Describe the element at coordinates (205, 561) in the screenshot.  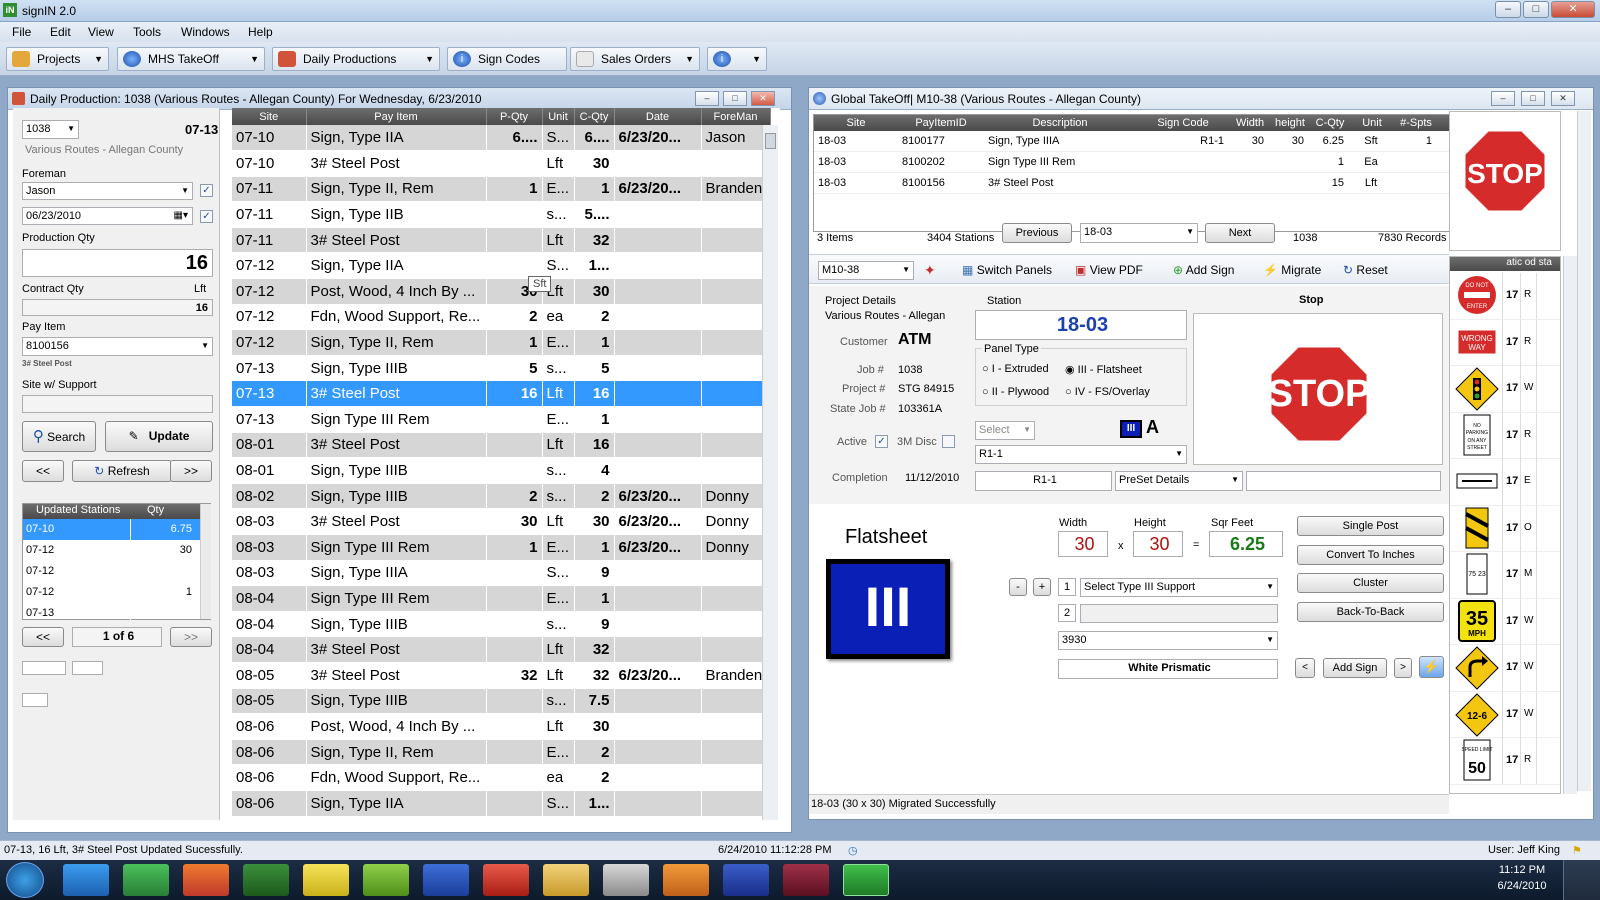
I see `list-scrollbar` at that location.